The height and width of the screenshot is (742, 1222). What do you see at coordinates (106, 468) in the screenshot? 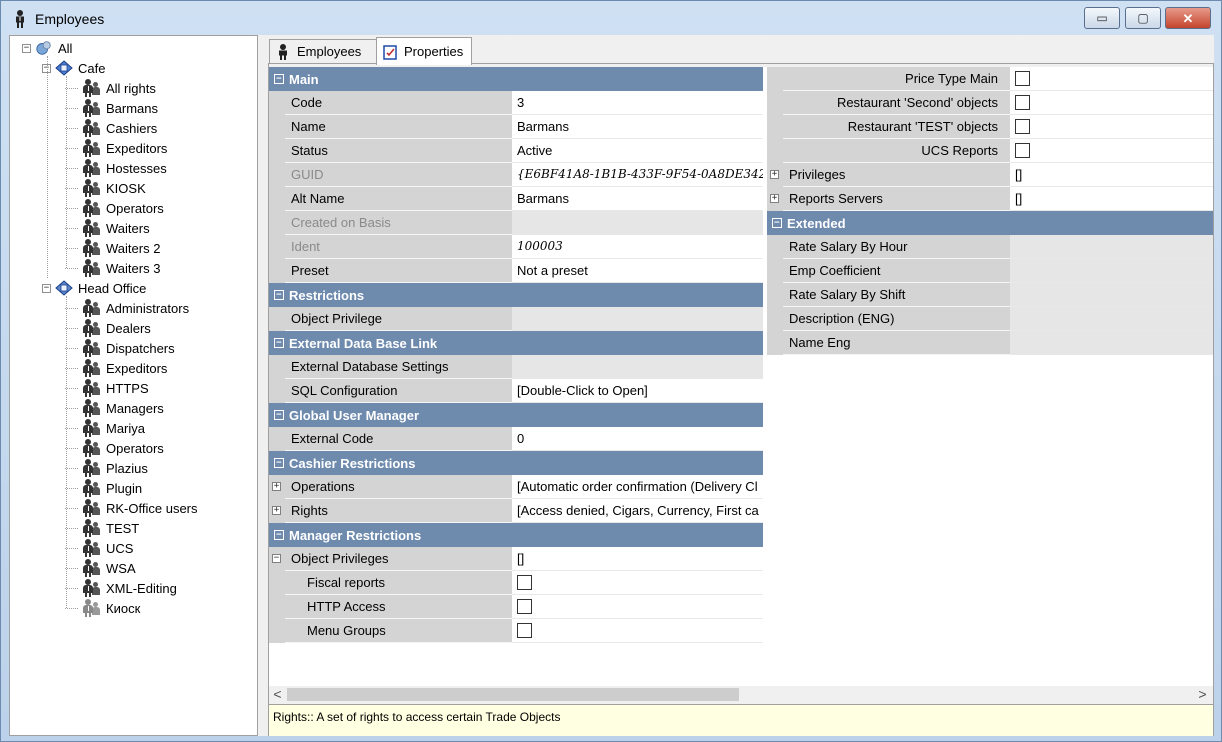
I see `tree-node: Plazius` at bounding box center [106, 468].